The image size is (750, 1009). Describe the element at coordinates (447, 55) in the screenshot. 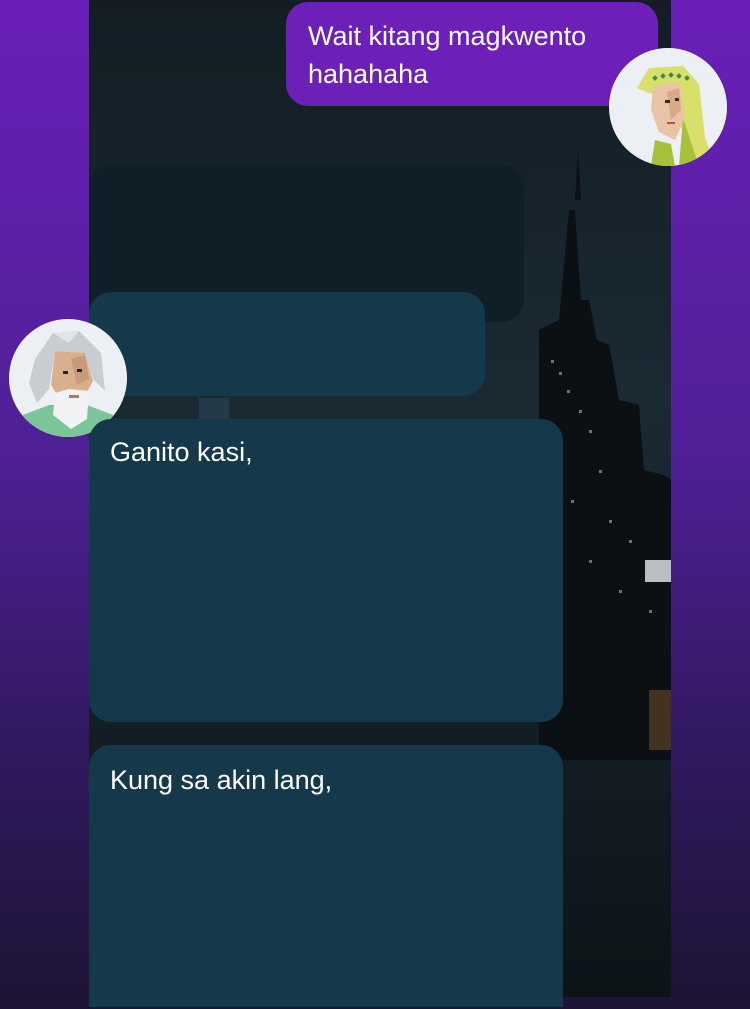

I see `message-text: Wait kitang magkwento hahahaha` at that location.